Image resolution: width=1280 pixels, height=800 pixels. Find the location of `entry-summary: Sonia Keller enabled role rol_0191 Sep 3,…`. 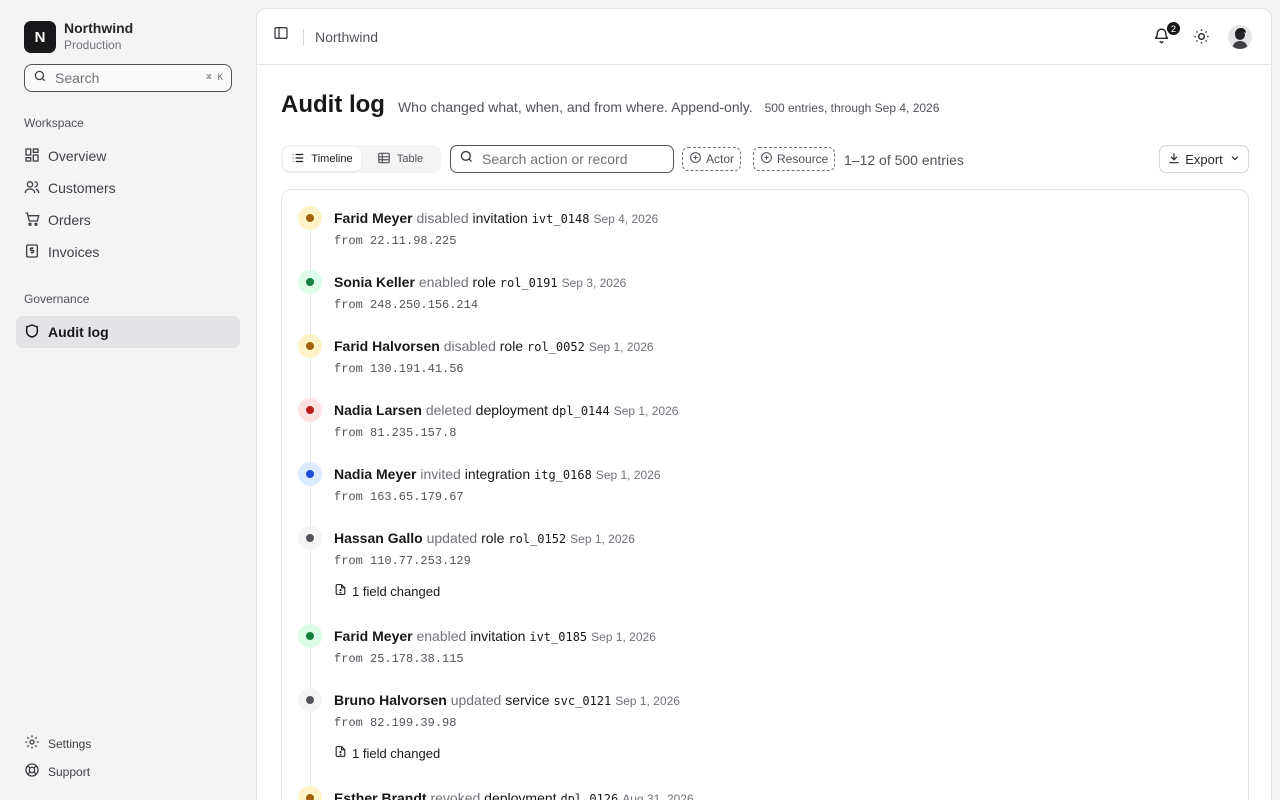

entry-summary: Sonia Keller enabled role rol_0191 Sep 3,… is located at coordinates (480, 282).